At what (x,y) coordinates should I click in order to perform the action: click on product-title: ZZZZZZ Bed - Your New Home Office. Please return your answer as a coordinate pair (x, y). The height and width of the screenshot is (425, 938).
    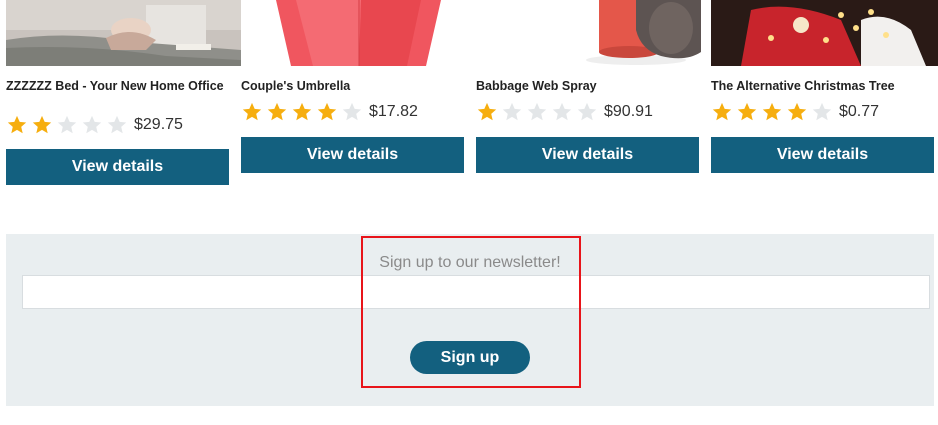
    Looking at the image, I should click on (117, 86).